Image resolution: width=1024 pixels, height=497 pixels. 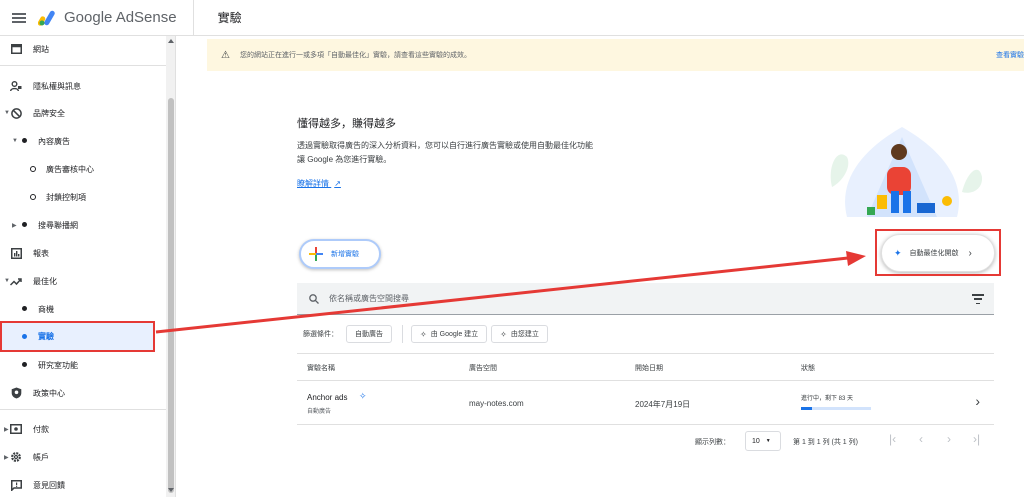 What do you see at coordinates (319, 412) in the screenshot?
I see `experiment-type: 自動廣告` at bounding box center [319, 412].